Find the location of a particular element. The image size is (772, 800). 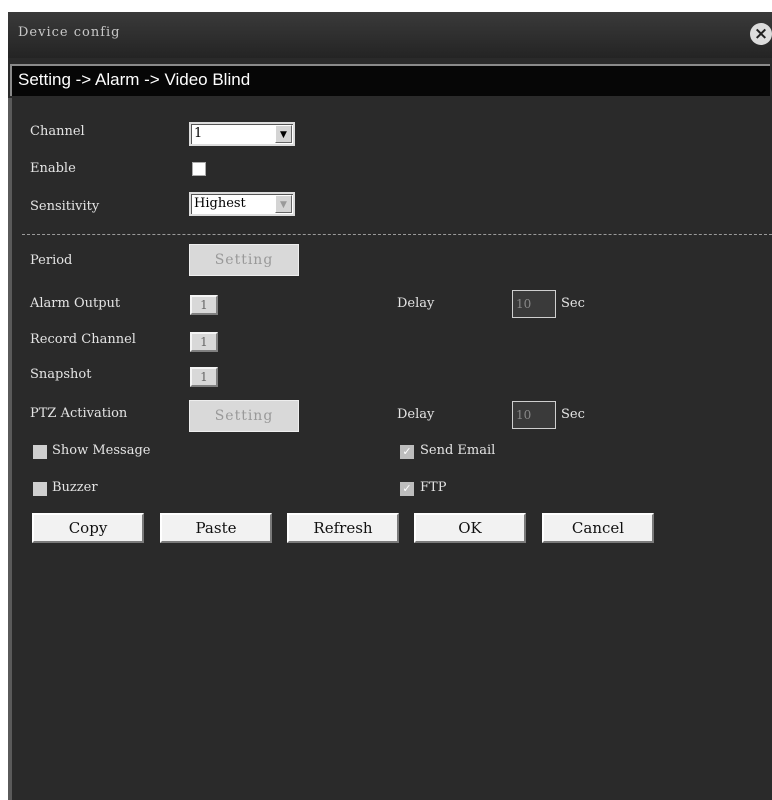

close-icon: × is located at coordinates (761, 34).